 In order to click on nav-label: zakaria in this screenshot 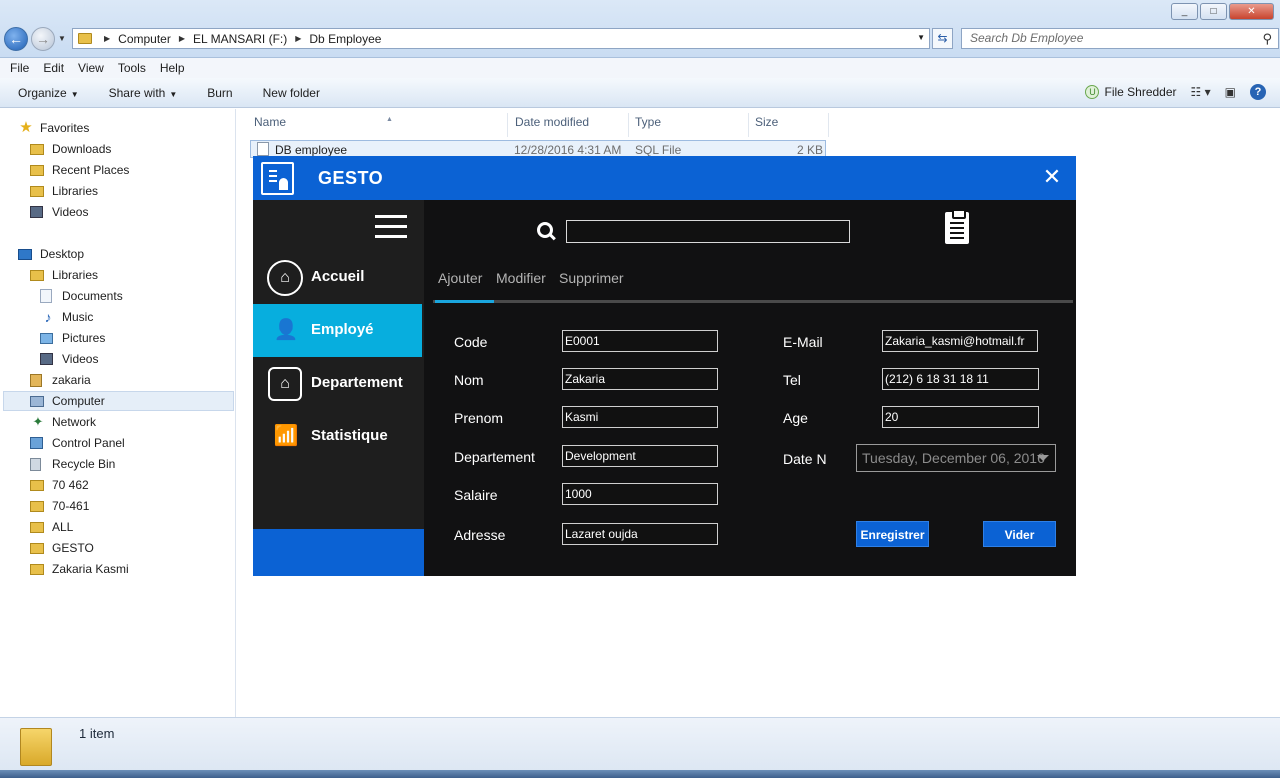, I will do `click(71, 380)`.